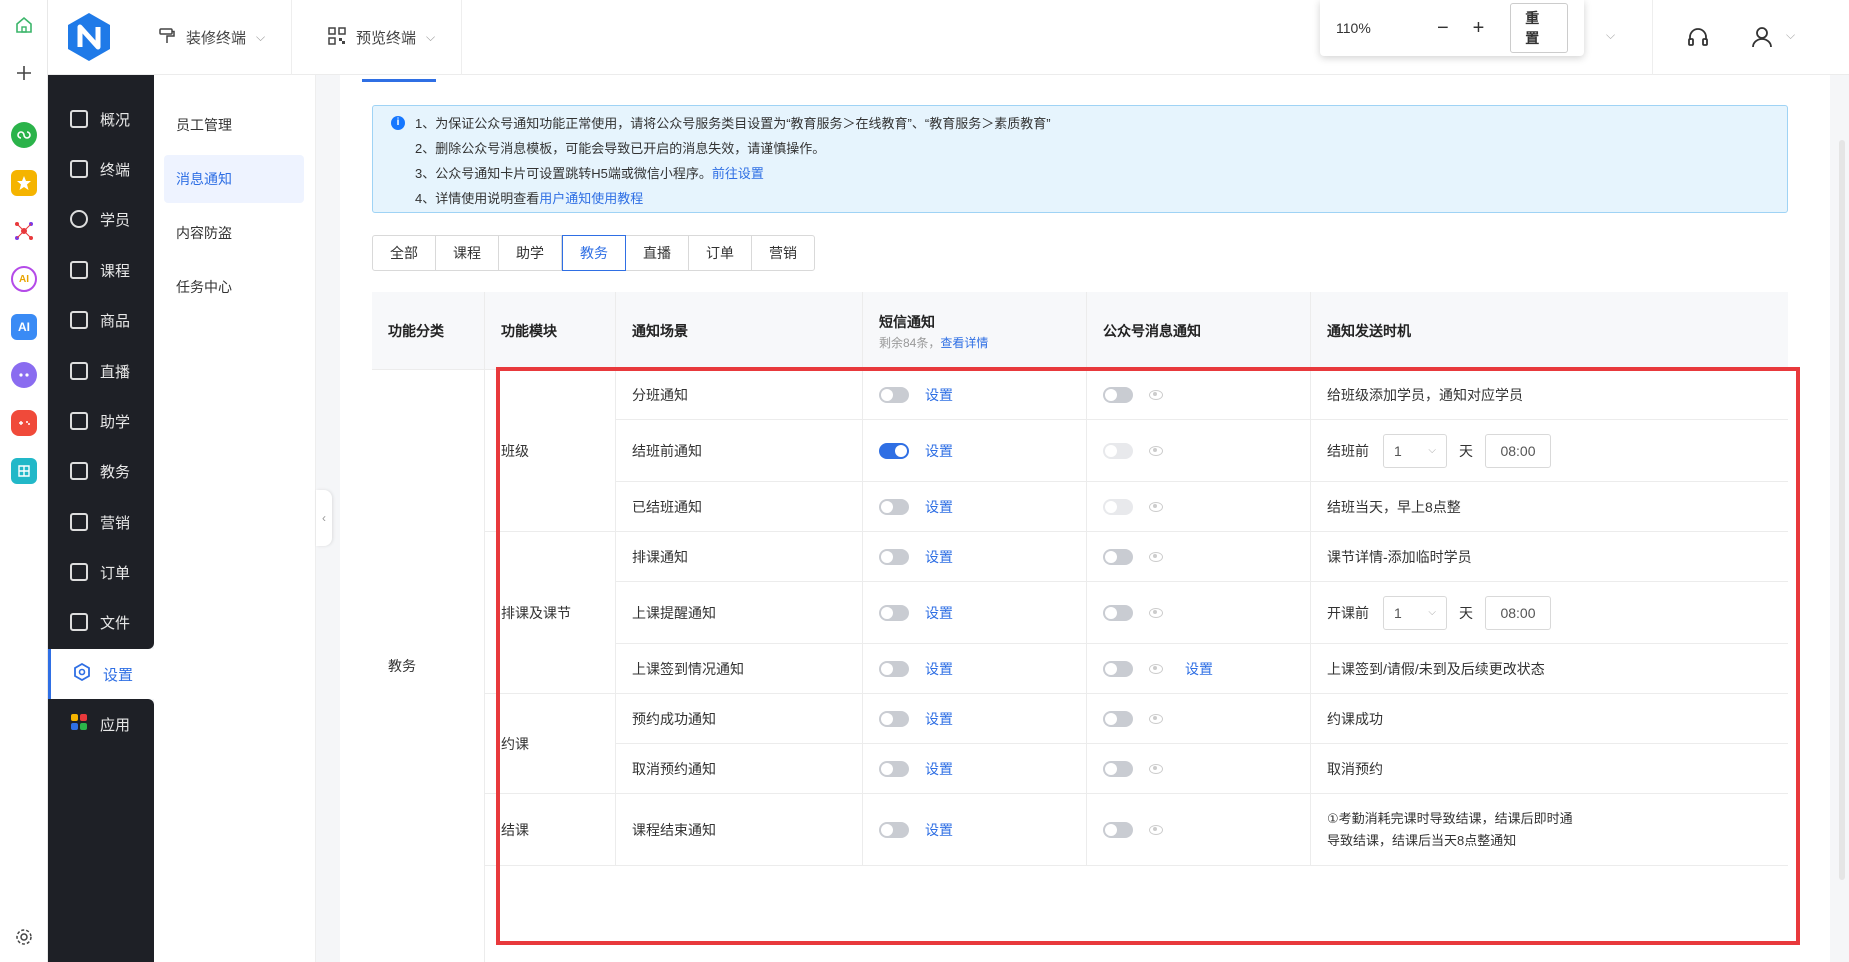 Image resolution: width=1849 pixels, height=962 pixels. I want to click on sms-details-link: 查看详情, so click(964, 343).